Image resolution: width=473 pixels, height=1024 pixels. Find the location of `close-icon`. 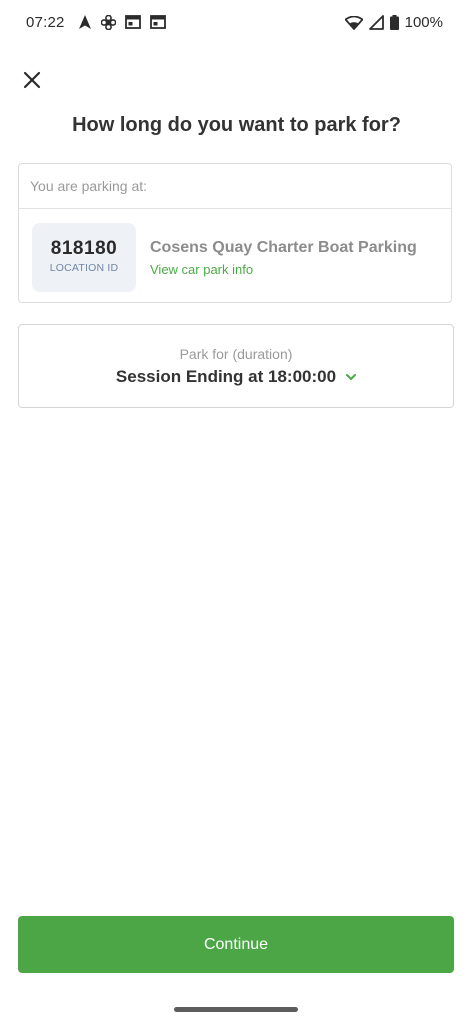

close-icon is located at coordinates (32, 80).